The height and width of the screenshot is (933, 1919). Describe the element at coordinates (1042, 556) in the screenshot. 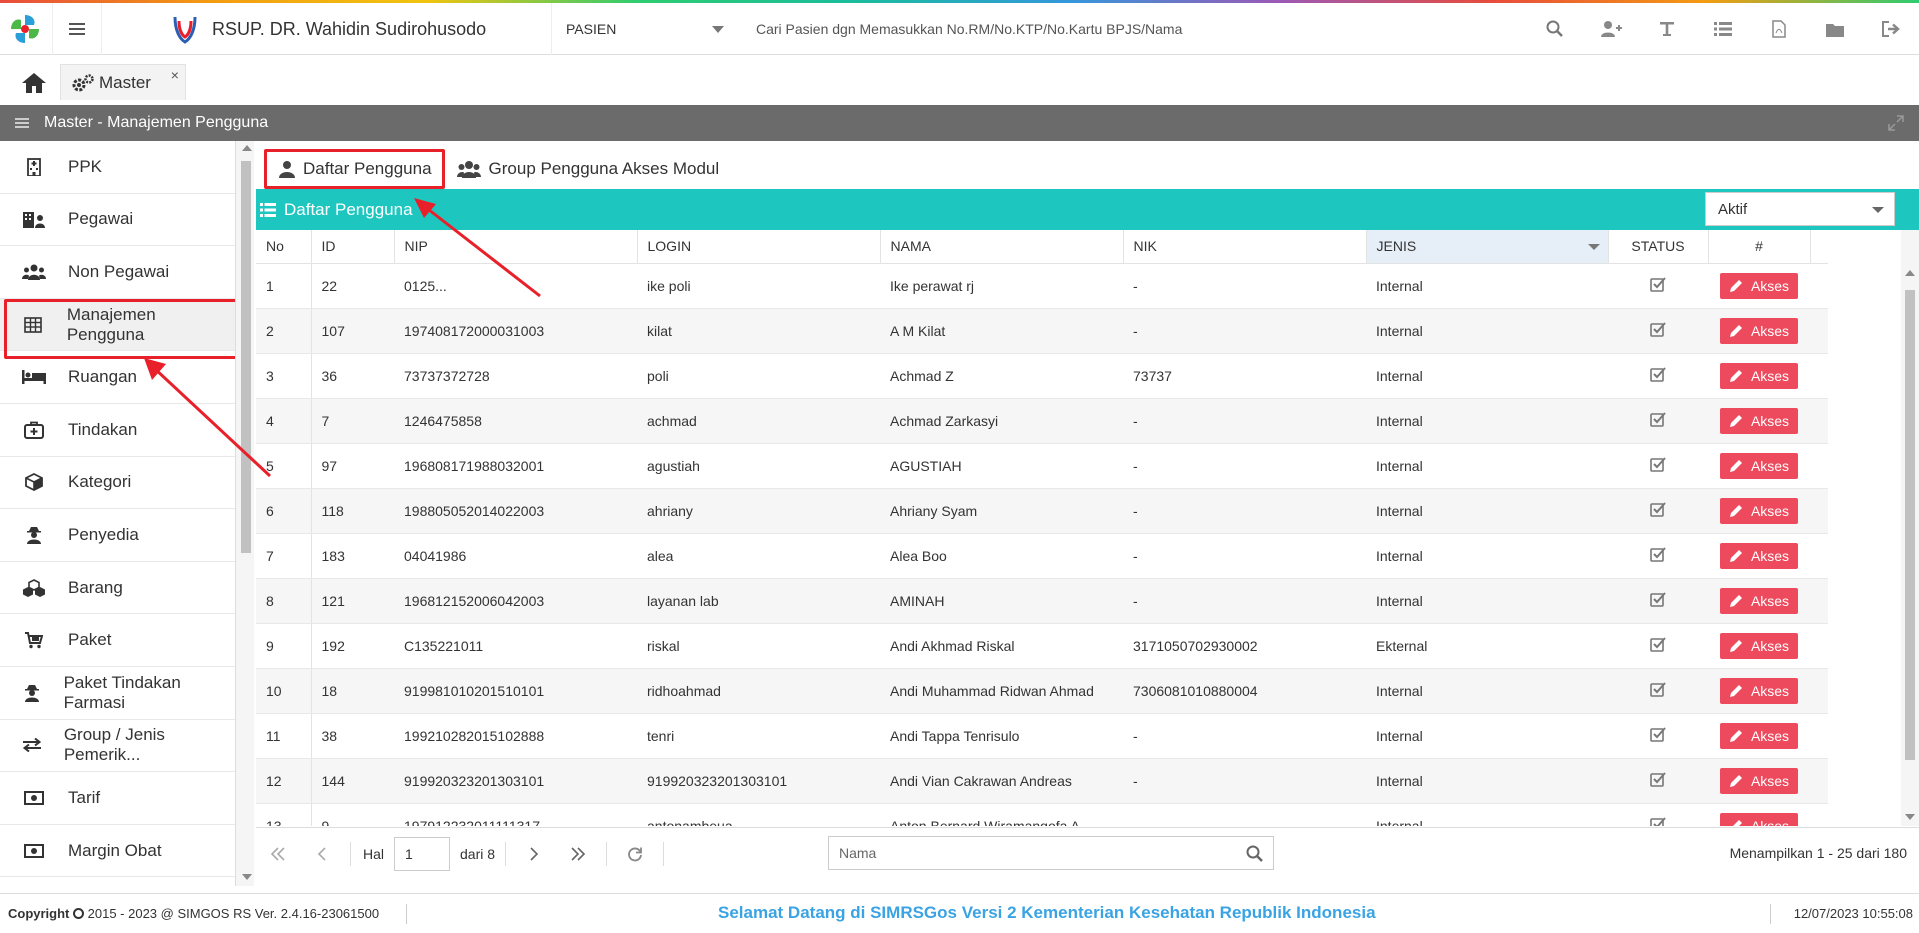

I see `table-row: 7 183 04041986 alea Alea Boo - Internal Akses` at that location.